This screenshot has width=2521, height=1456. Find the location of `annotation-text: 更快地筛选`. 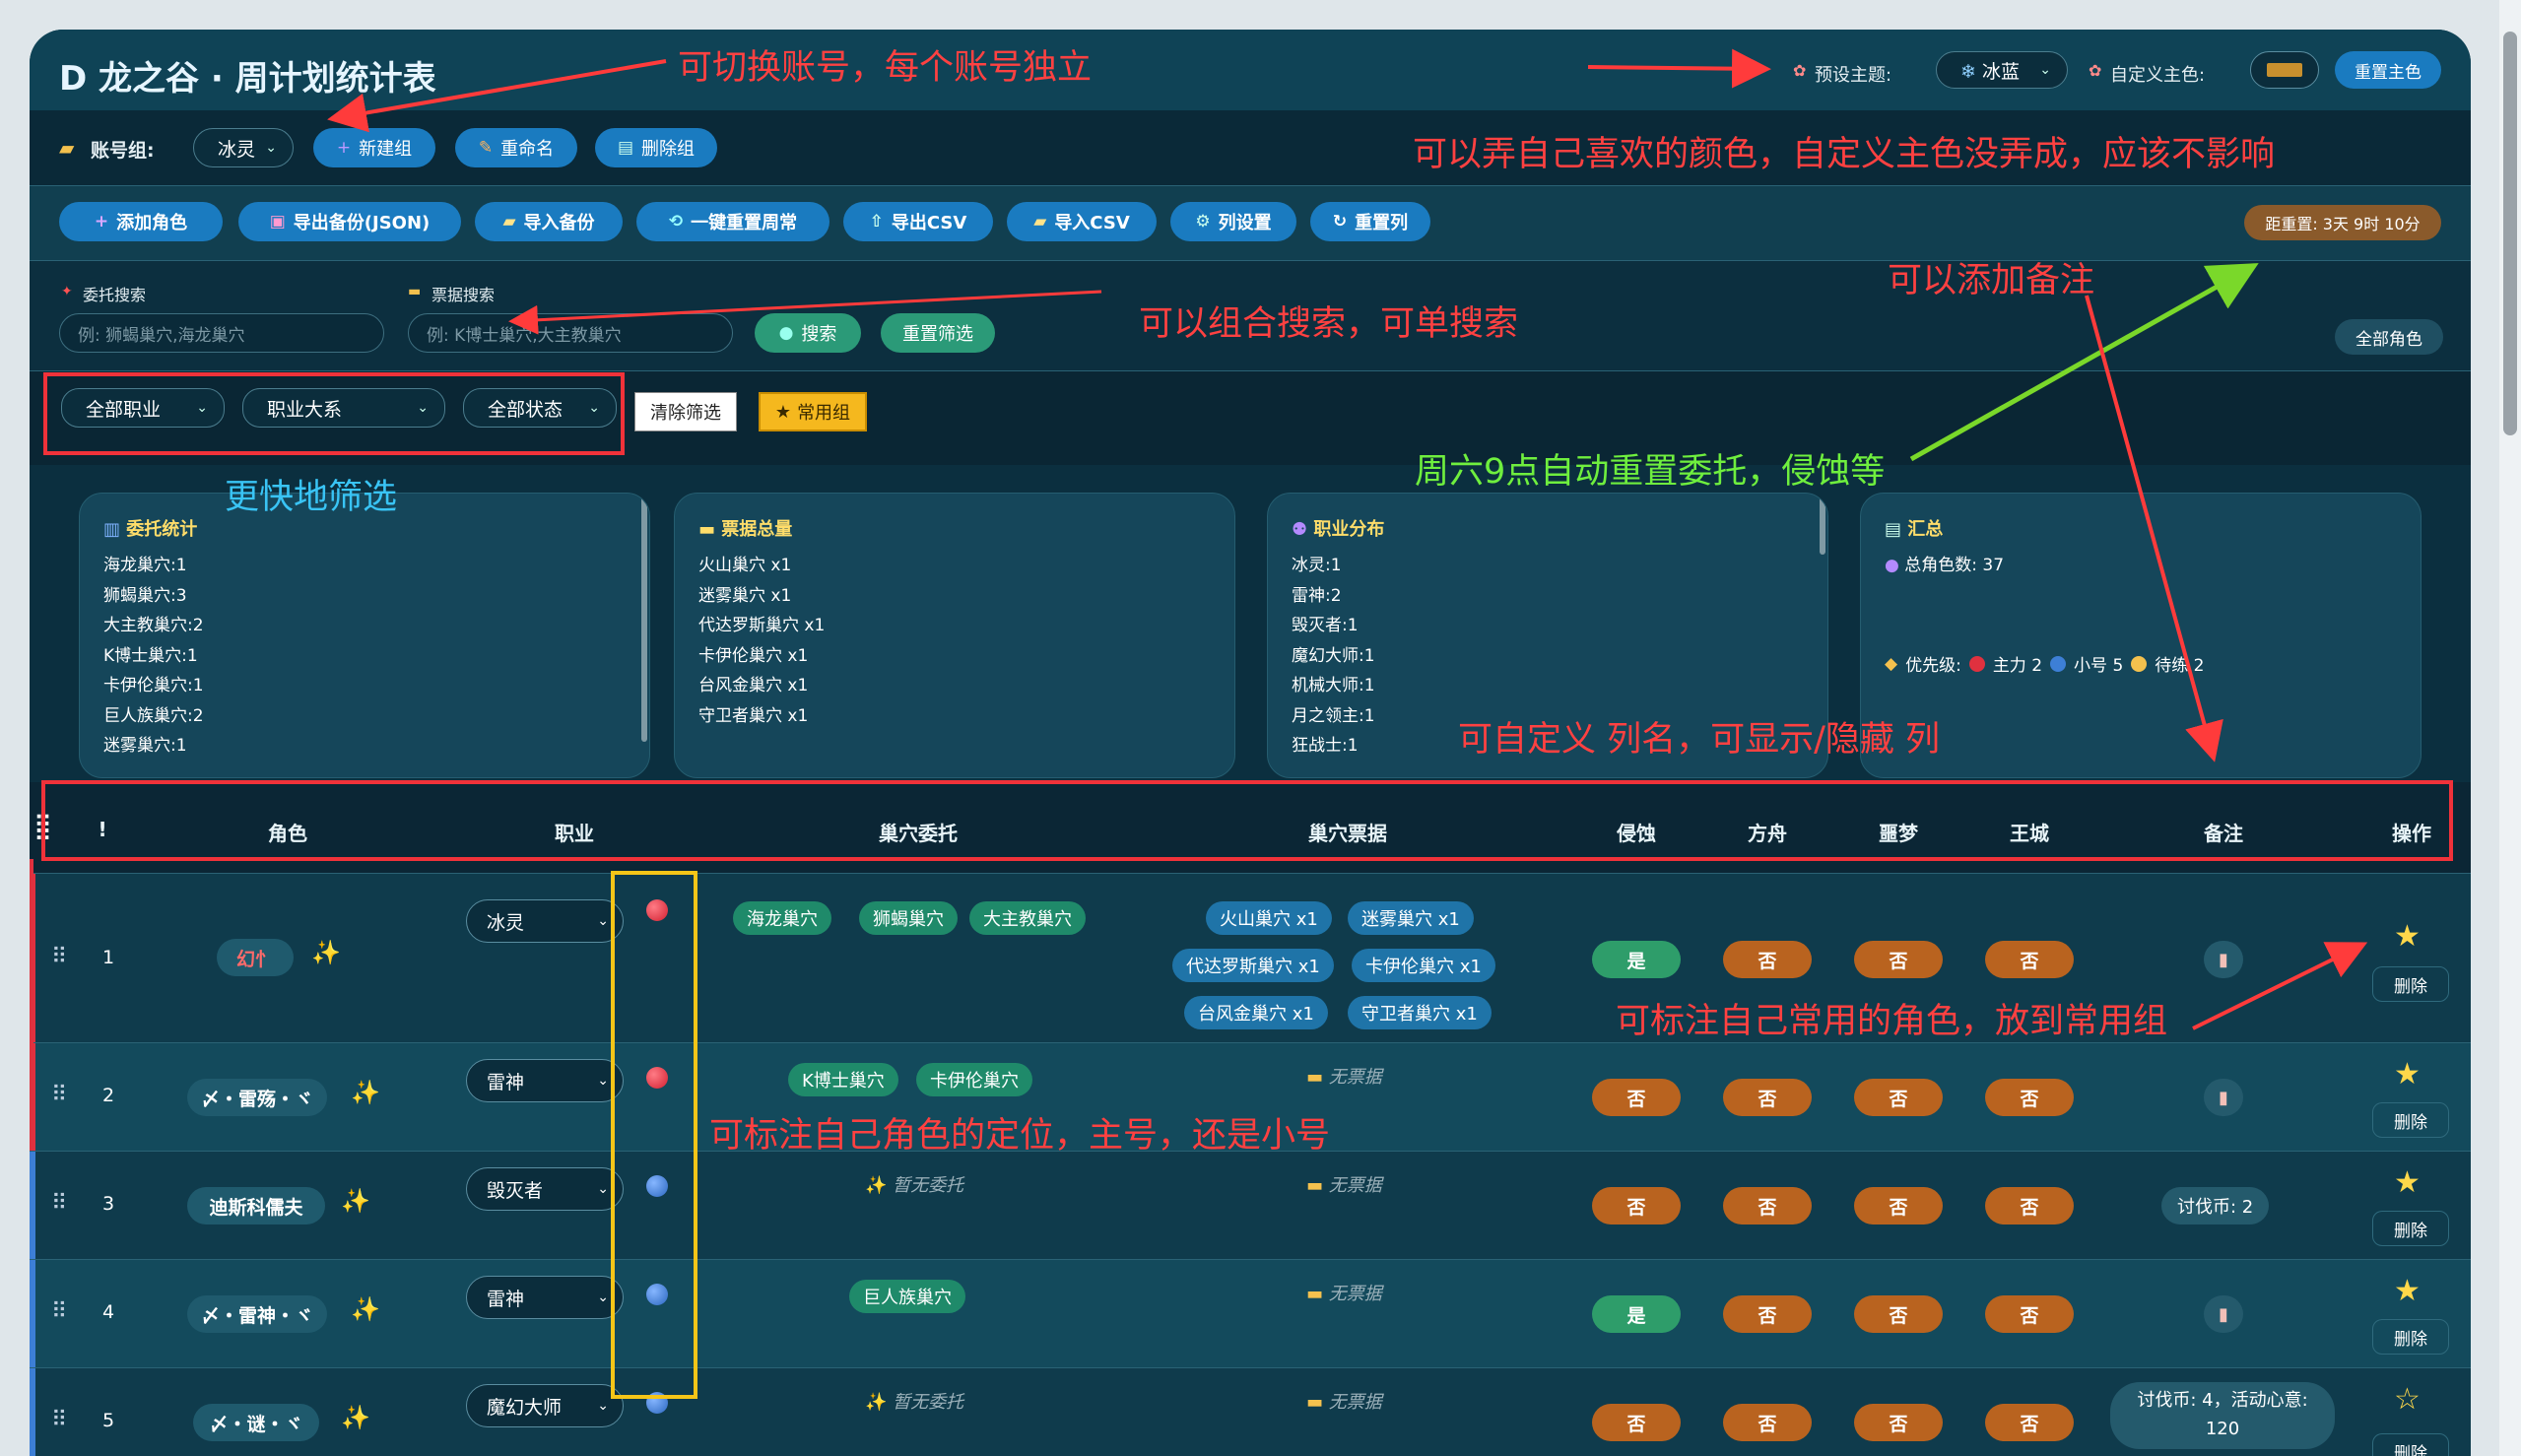

annotation-text: 更快地筛选 is located at coordinates (311, 497).